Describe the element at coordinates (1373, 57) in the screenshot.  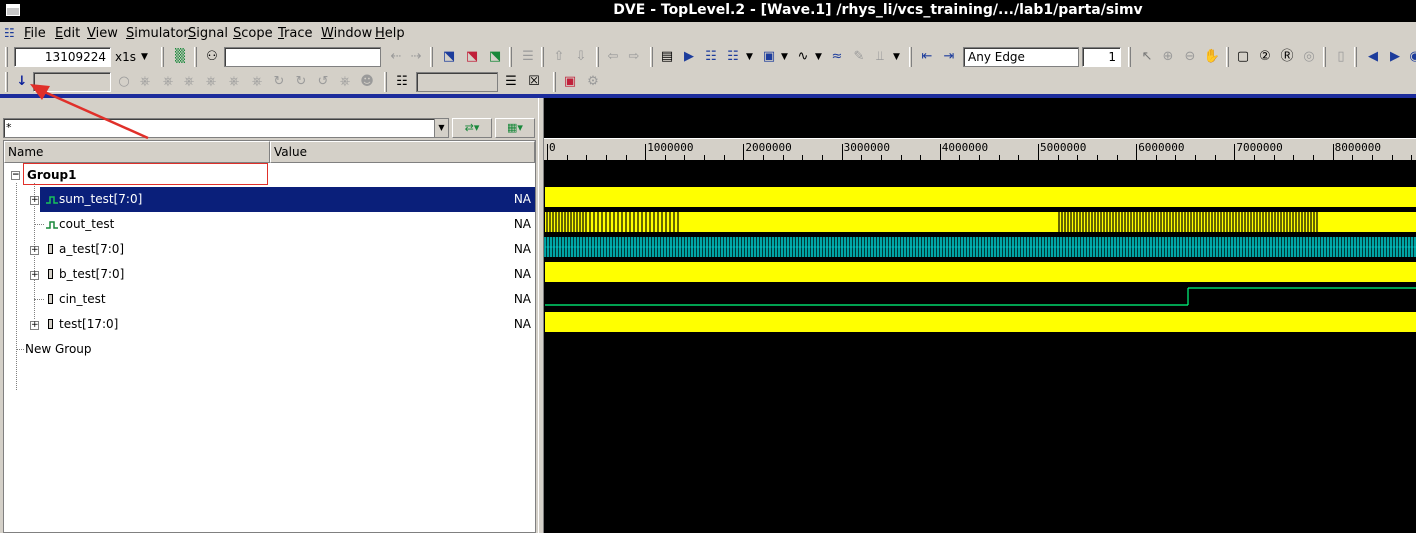
I see `prev-marker-icon: ◀` at that location.